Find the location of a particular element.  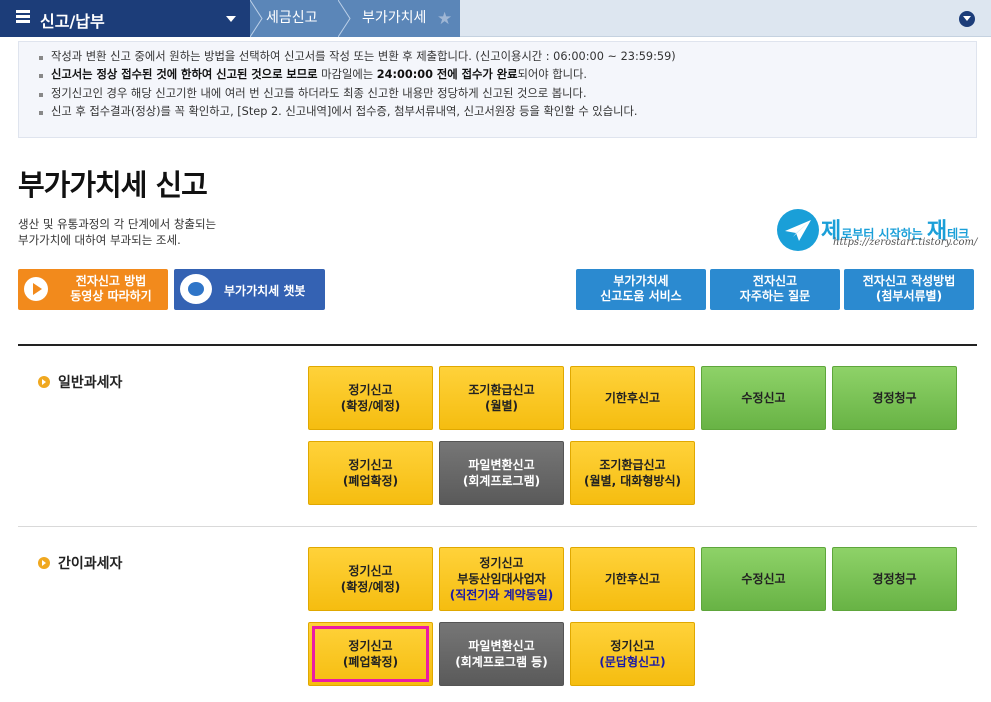

simple-closure-filing: 정기신고 (폐업확정) is located at coordinates (370, 654).